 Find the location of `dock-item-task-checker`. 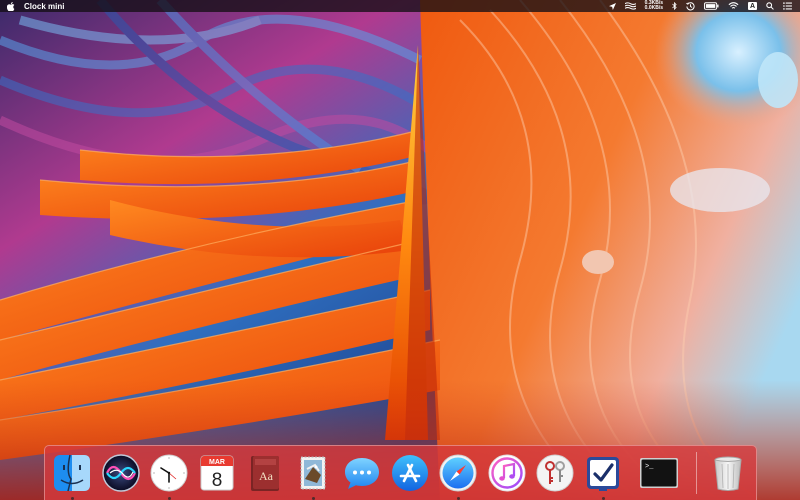

dock-item-task-checker is located at coordinates (603, 475).